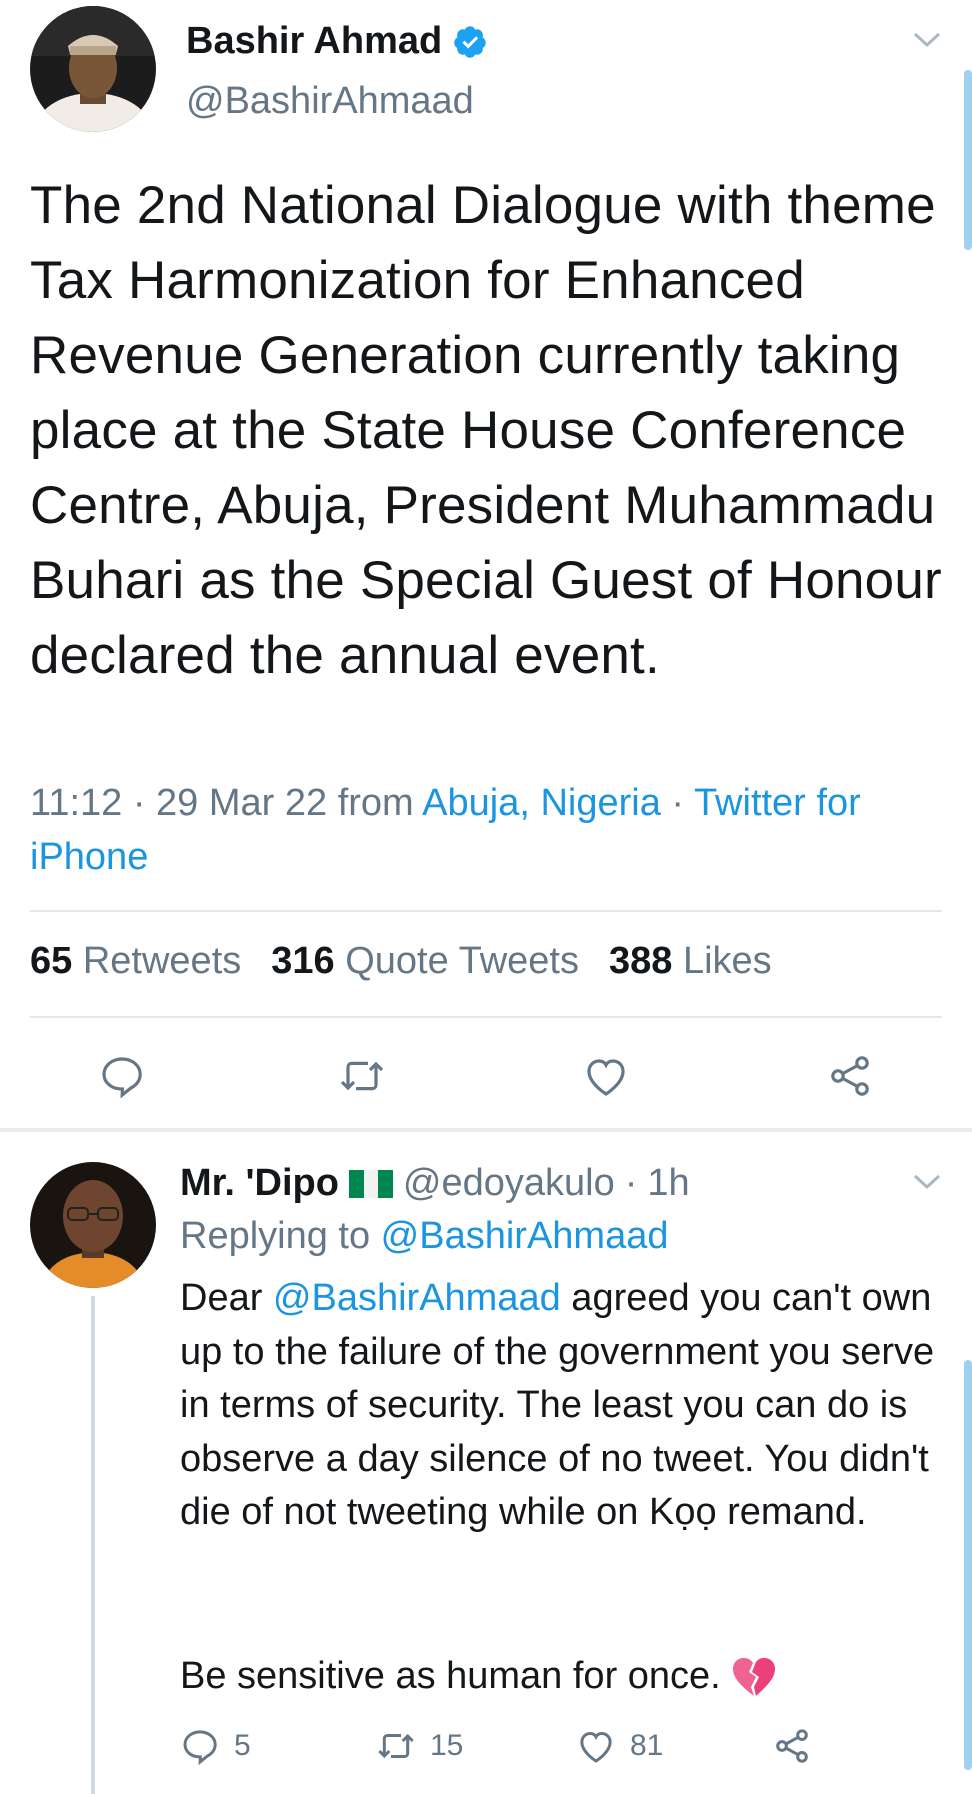 The height and width of the screenshot is (1794, 972). What do you see at coordinates (753, 1676) in the screenshot?
I see `broken-heart-emoji` at bounding box center [753, 1676].